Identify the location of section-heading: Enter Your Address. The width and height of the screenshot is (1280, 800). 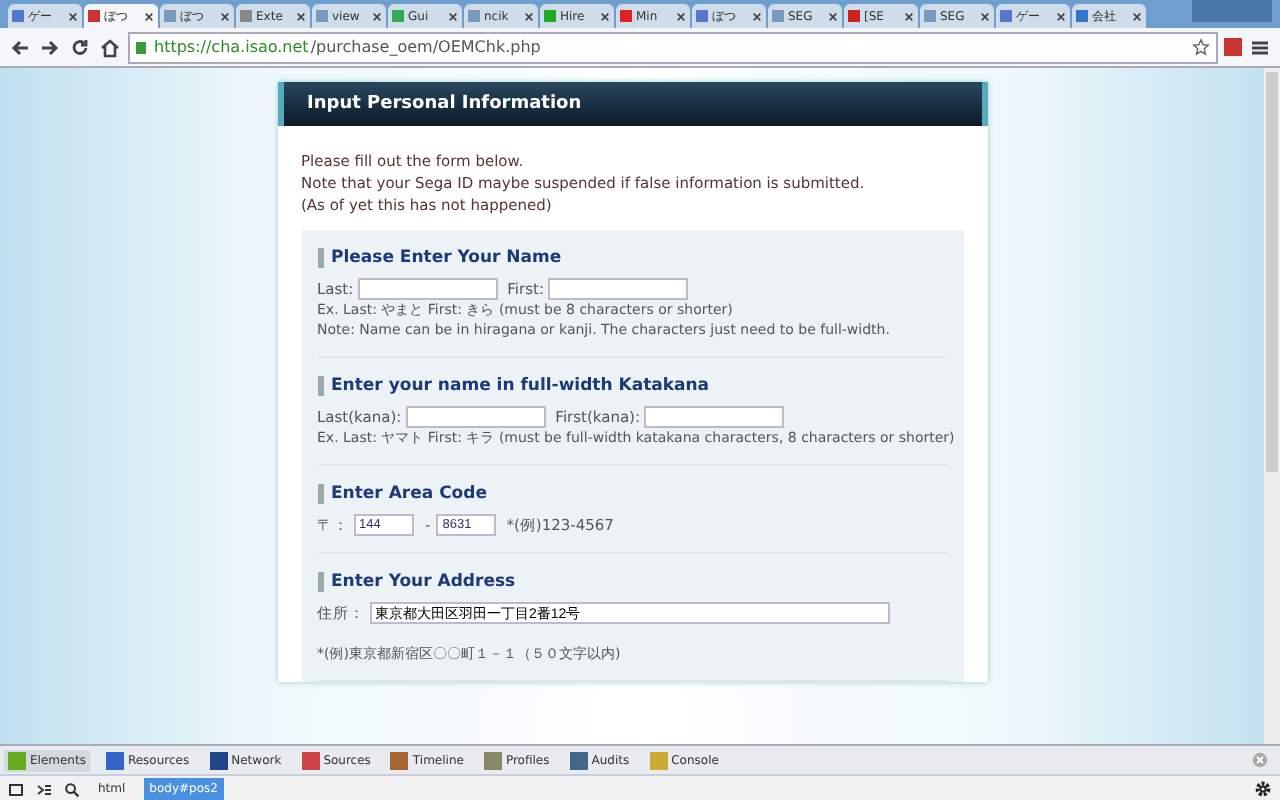
(632, 582).